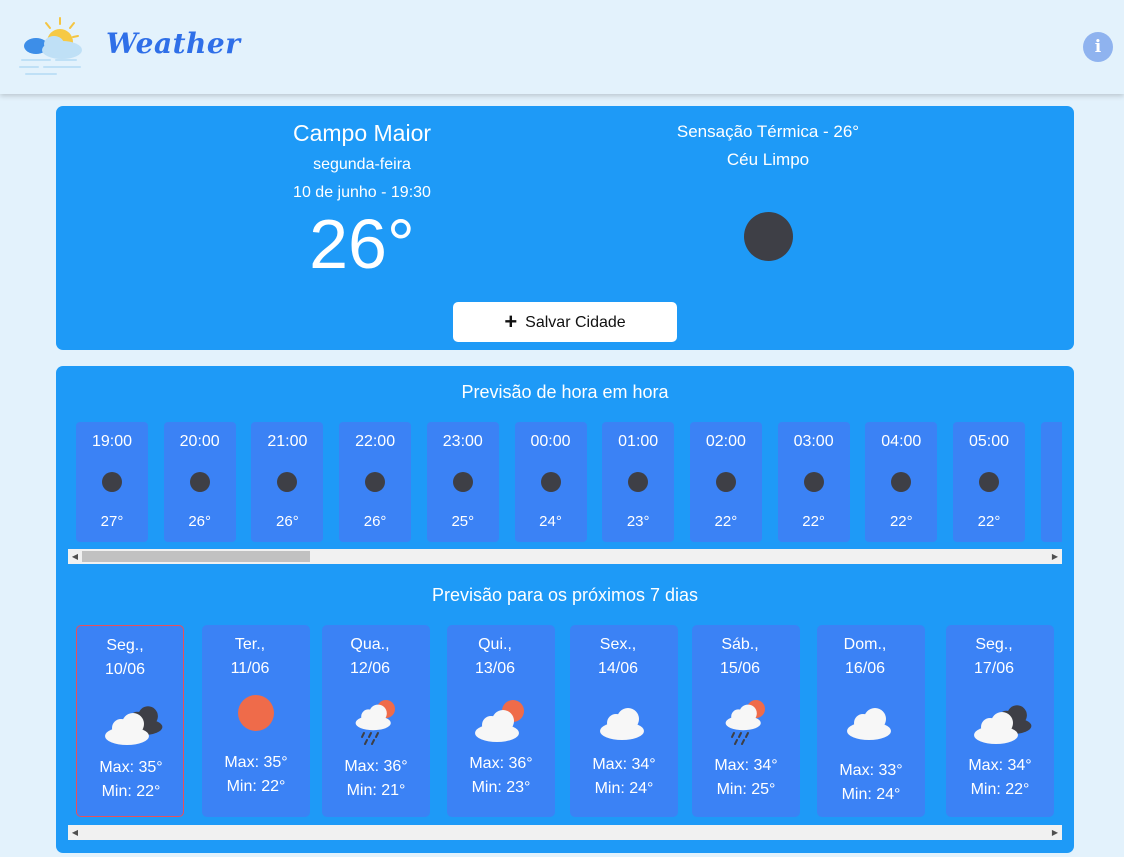 Image resolution: width=1124 pixels, height=857 pixels. I want to click on day-minmax: Max: 34° Min: 24°, so click(624, 777).